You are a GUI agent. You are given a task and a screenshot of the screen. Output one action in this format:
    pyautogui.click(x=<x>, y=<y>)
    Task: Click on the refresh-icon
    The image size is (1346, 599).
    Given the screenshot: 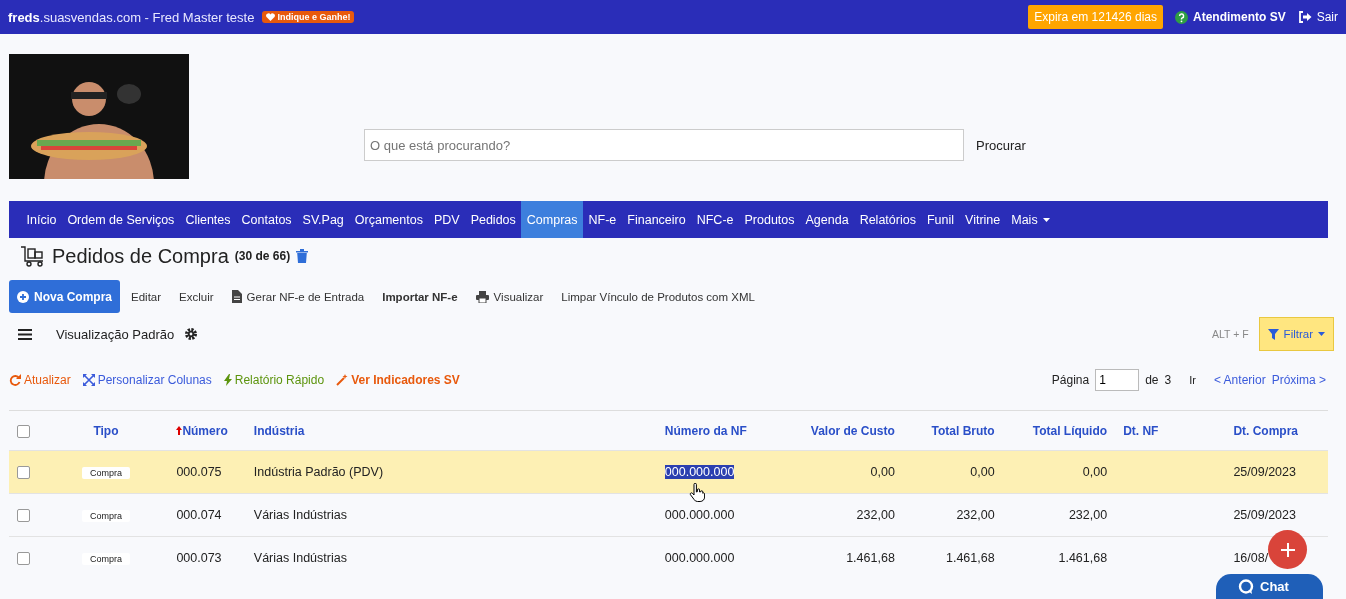 What is the action you would take?
    pyautogui.click(x=15, y=380)
    